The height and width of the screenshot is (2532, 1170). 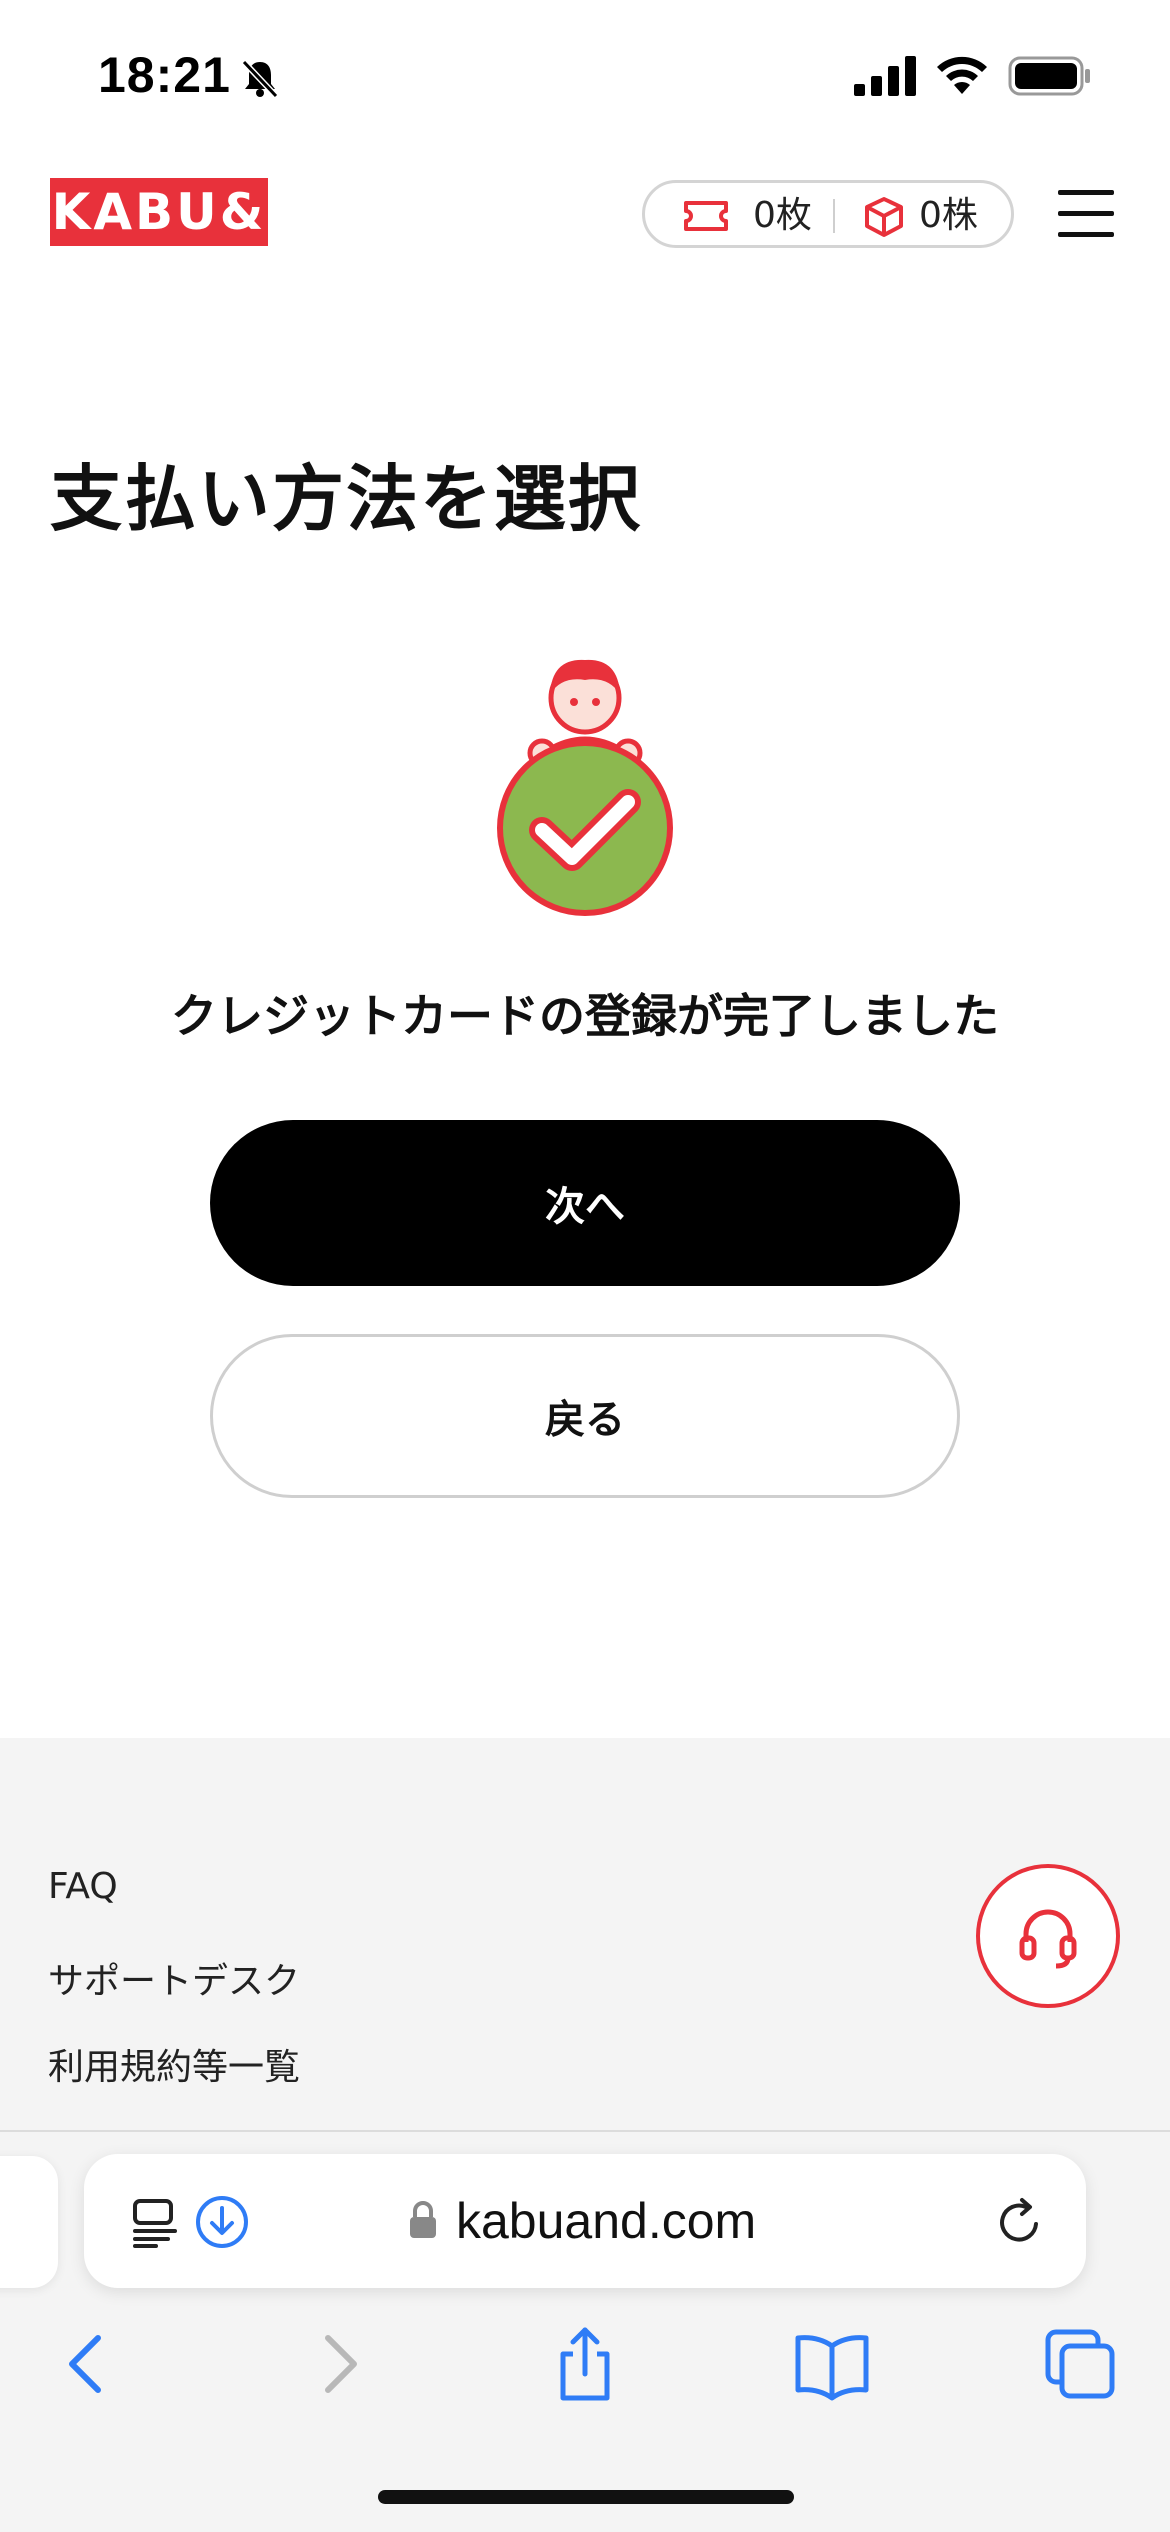 I want to click on box-icon, so click(x=884, y=217).